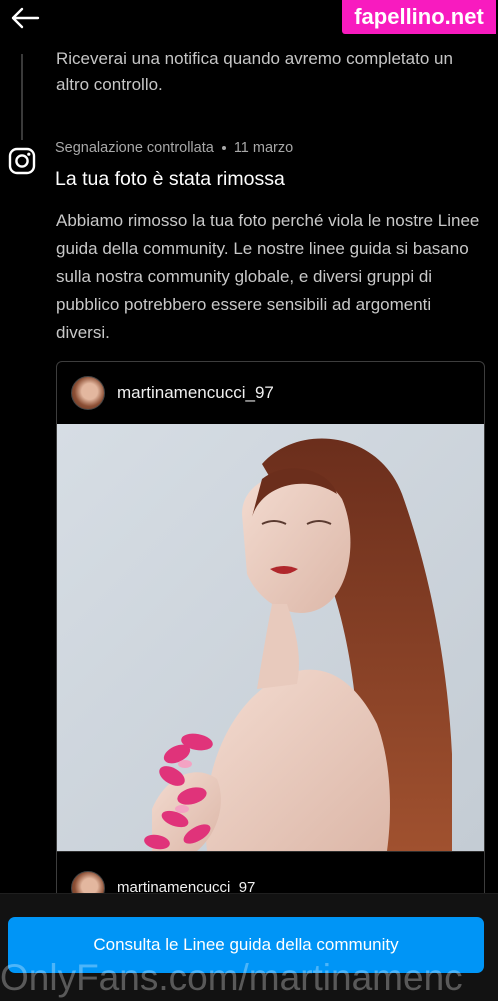 This screenshot has height=1001, width=498. I want to click on avatar, so click(88, 393).